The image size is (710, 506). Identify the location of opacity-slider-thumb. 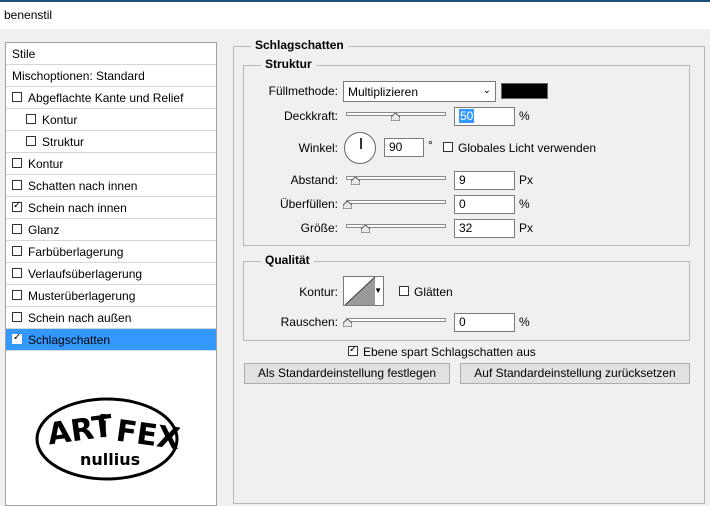
(395, 117).